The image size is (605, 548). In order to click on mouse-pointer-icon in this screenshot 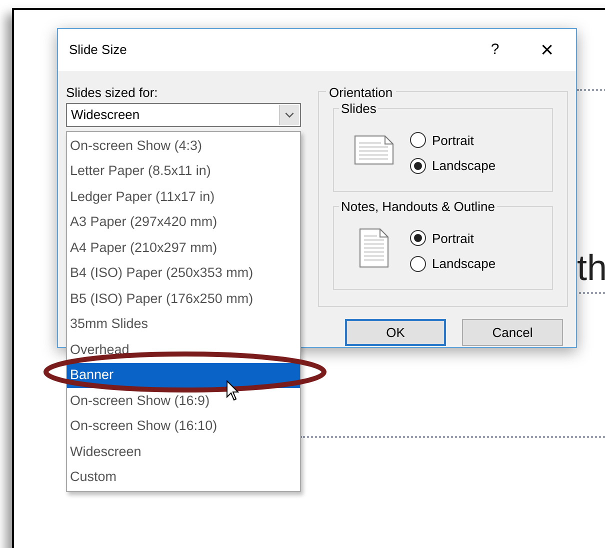, I will do `click(233, 391)`.